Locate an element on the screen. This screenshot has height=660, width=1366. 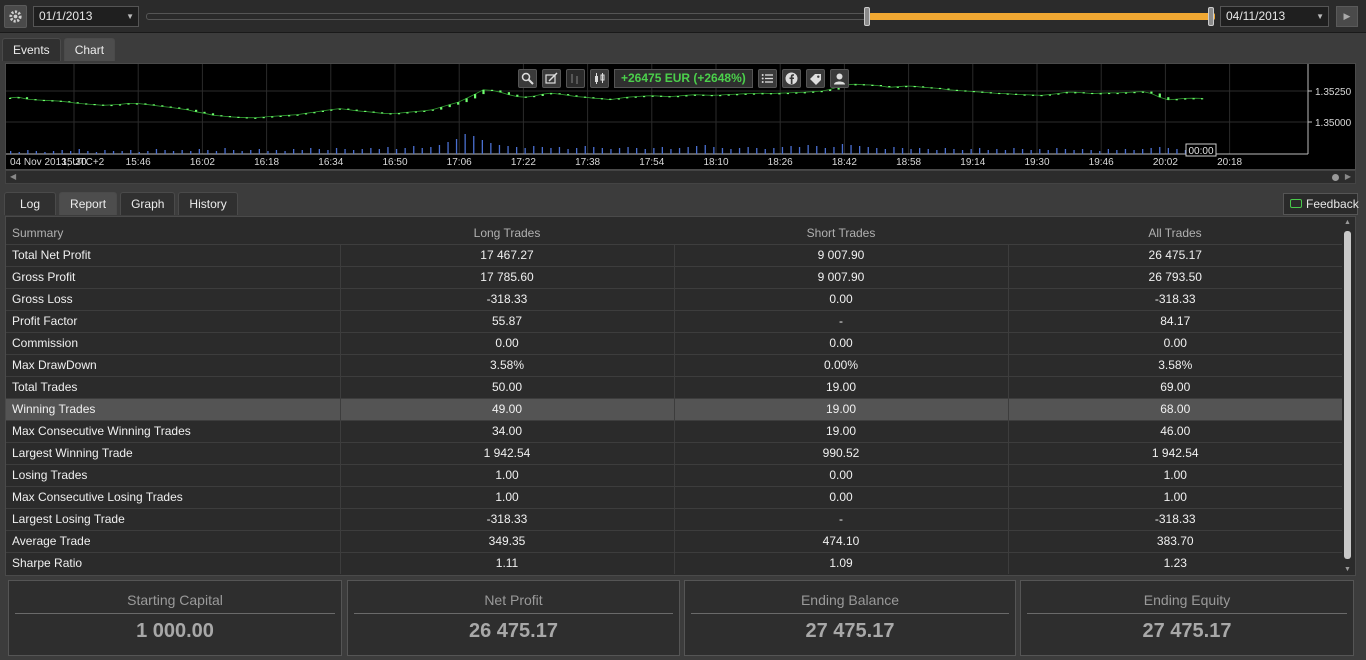
table-row: Max DrawDown 3.58% 0.00% 3.58% is located at coordinates (674, 364).